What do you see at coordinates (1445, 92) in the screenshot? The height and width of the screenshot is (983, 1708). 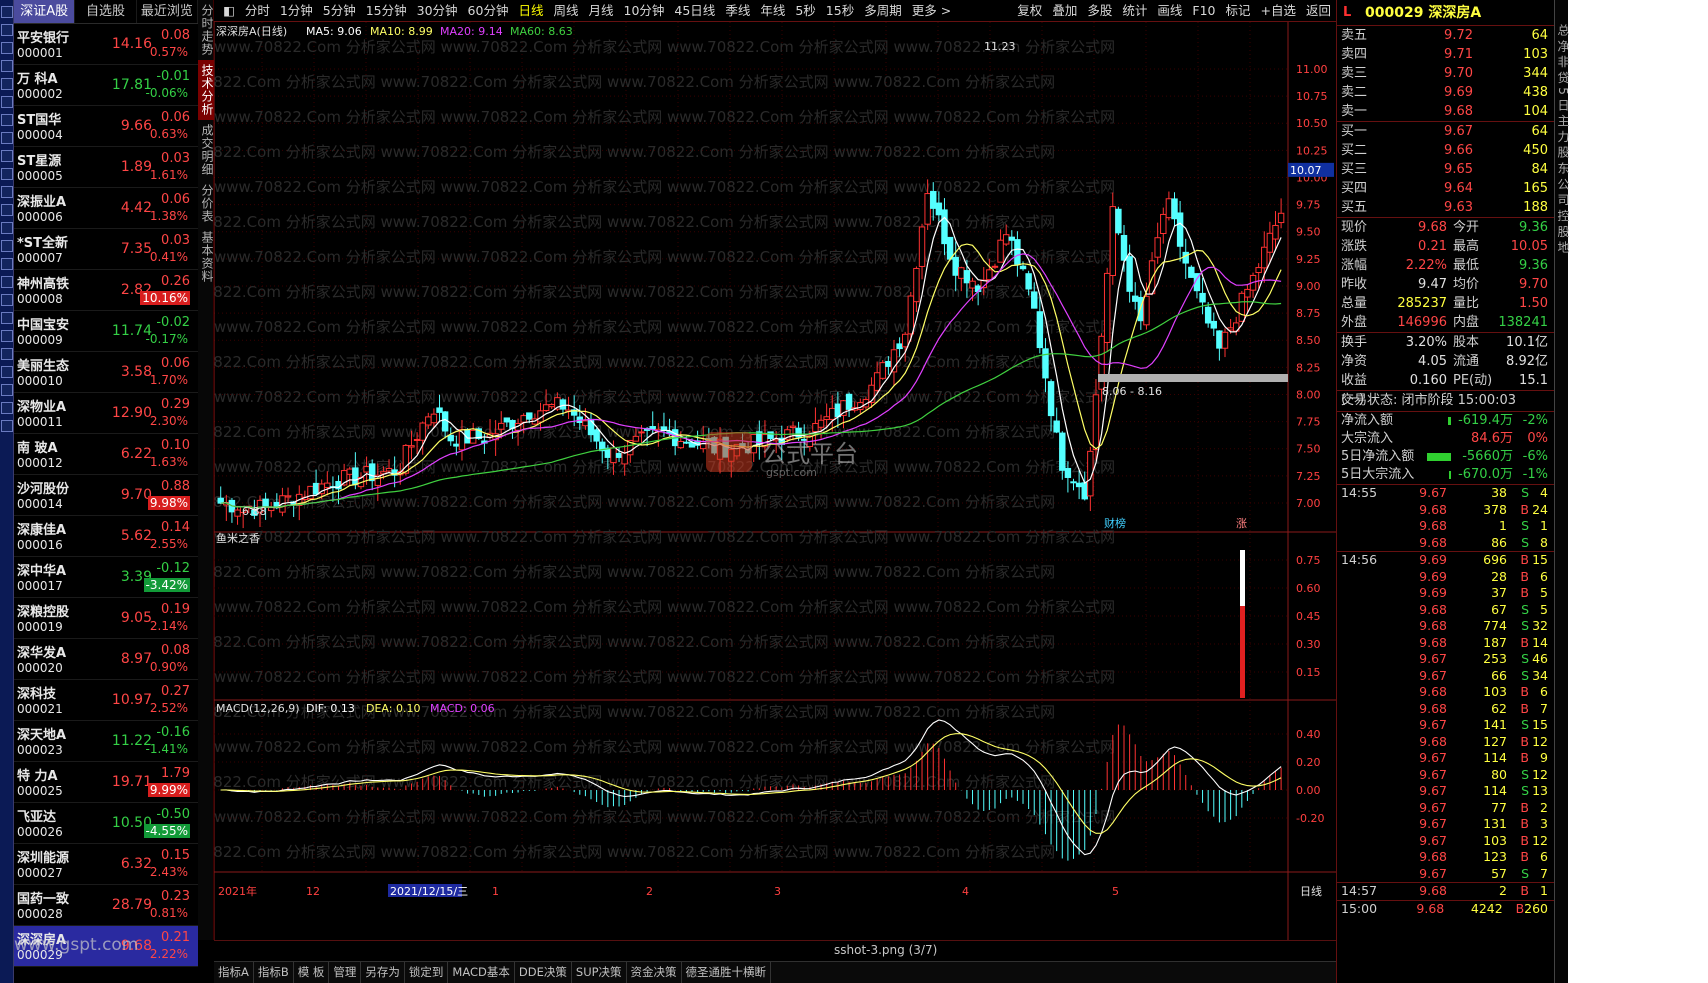 I see `order-level: 卖二 9.69 438` at bounding box center [1445, 92].